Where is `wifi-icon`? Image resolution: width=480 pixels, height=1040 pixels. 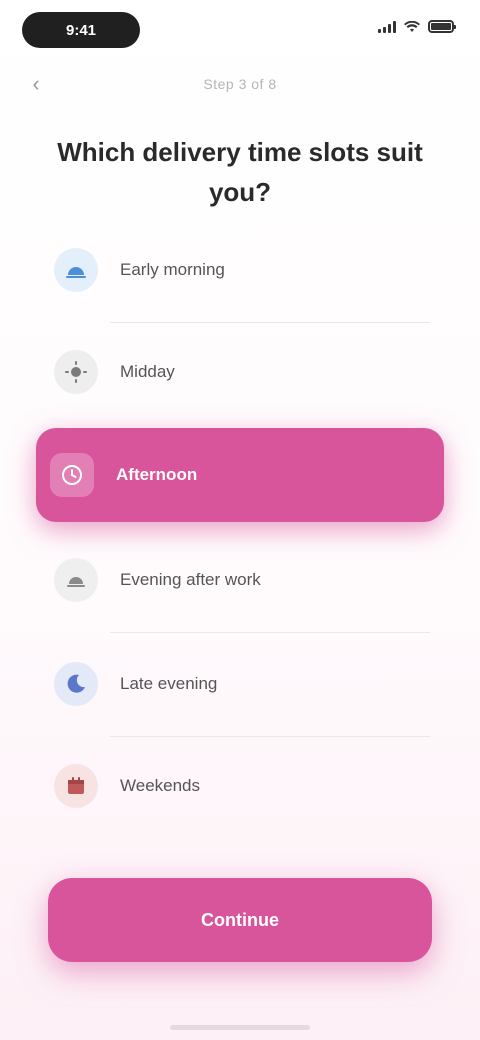 wifi-icon is located at coordinates (412, 26).